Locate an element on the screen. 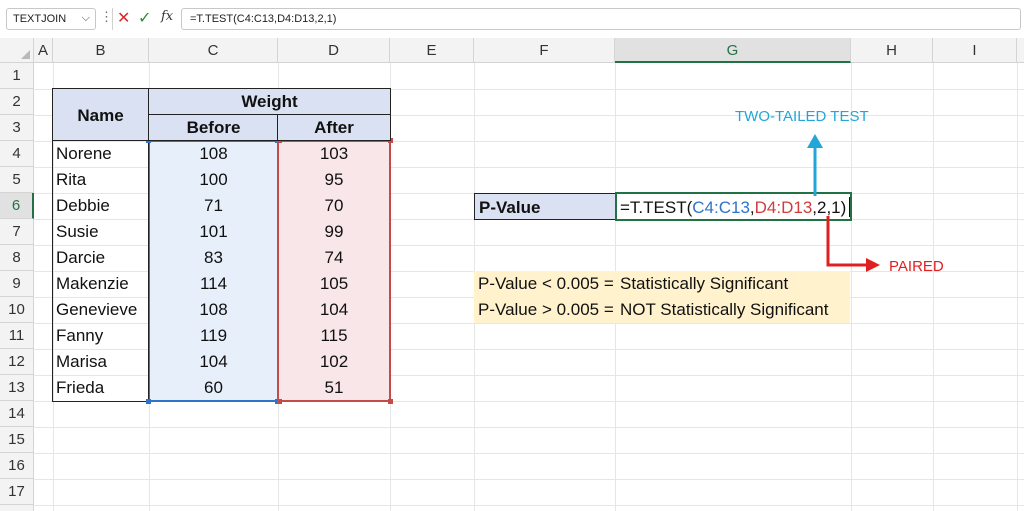 This screenshot has height=511, width=1024. row-header-12: 12 is located at coordinates (17, 362).